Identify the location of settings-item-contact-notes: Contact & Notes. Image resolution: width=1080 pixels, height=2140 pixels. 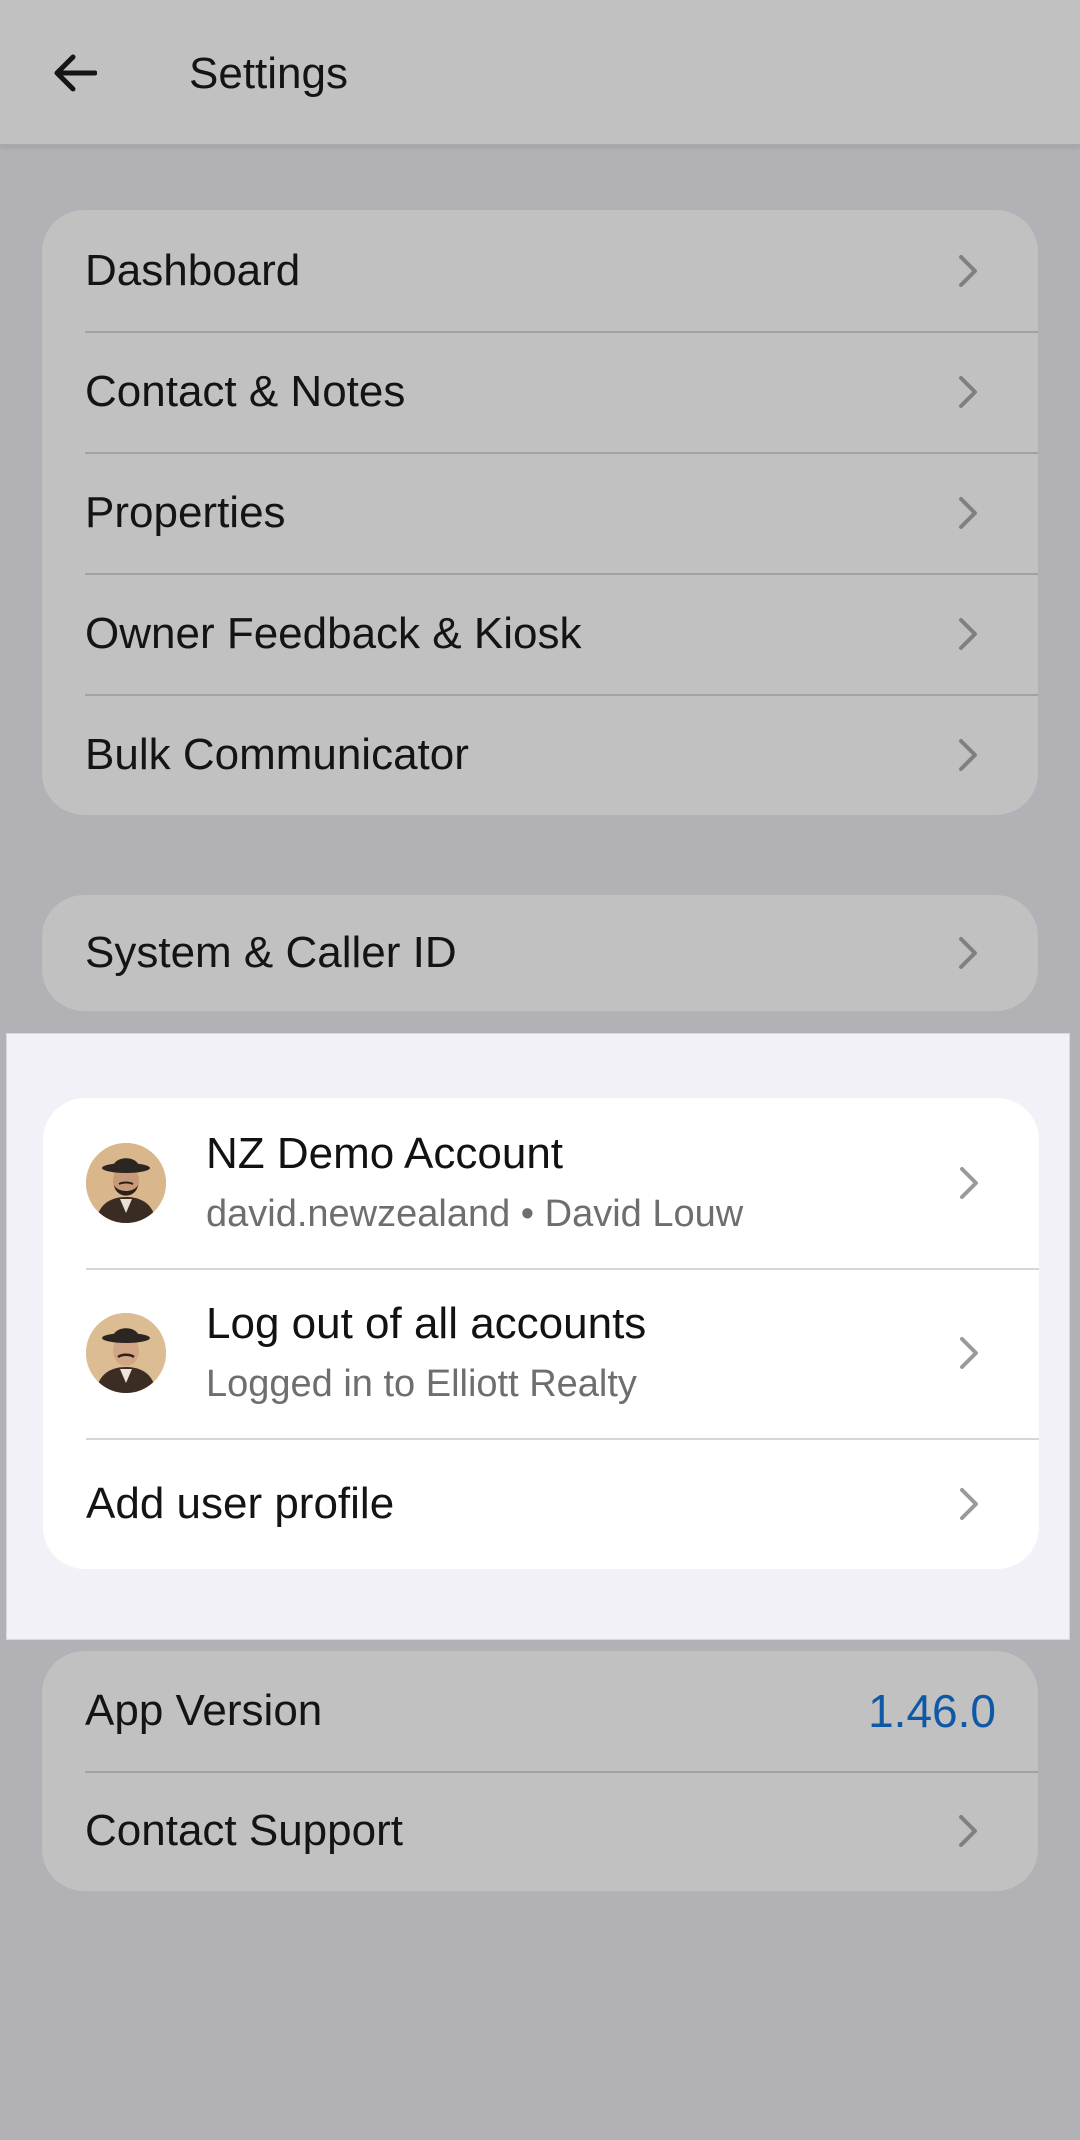
(540, 391).